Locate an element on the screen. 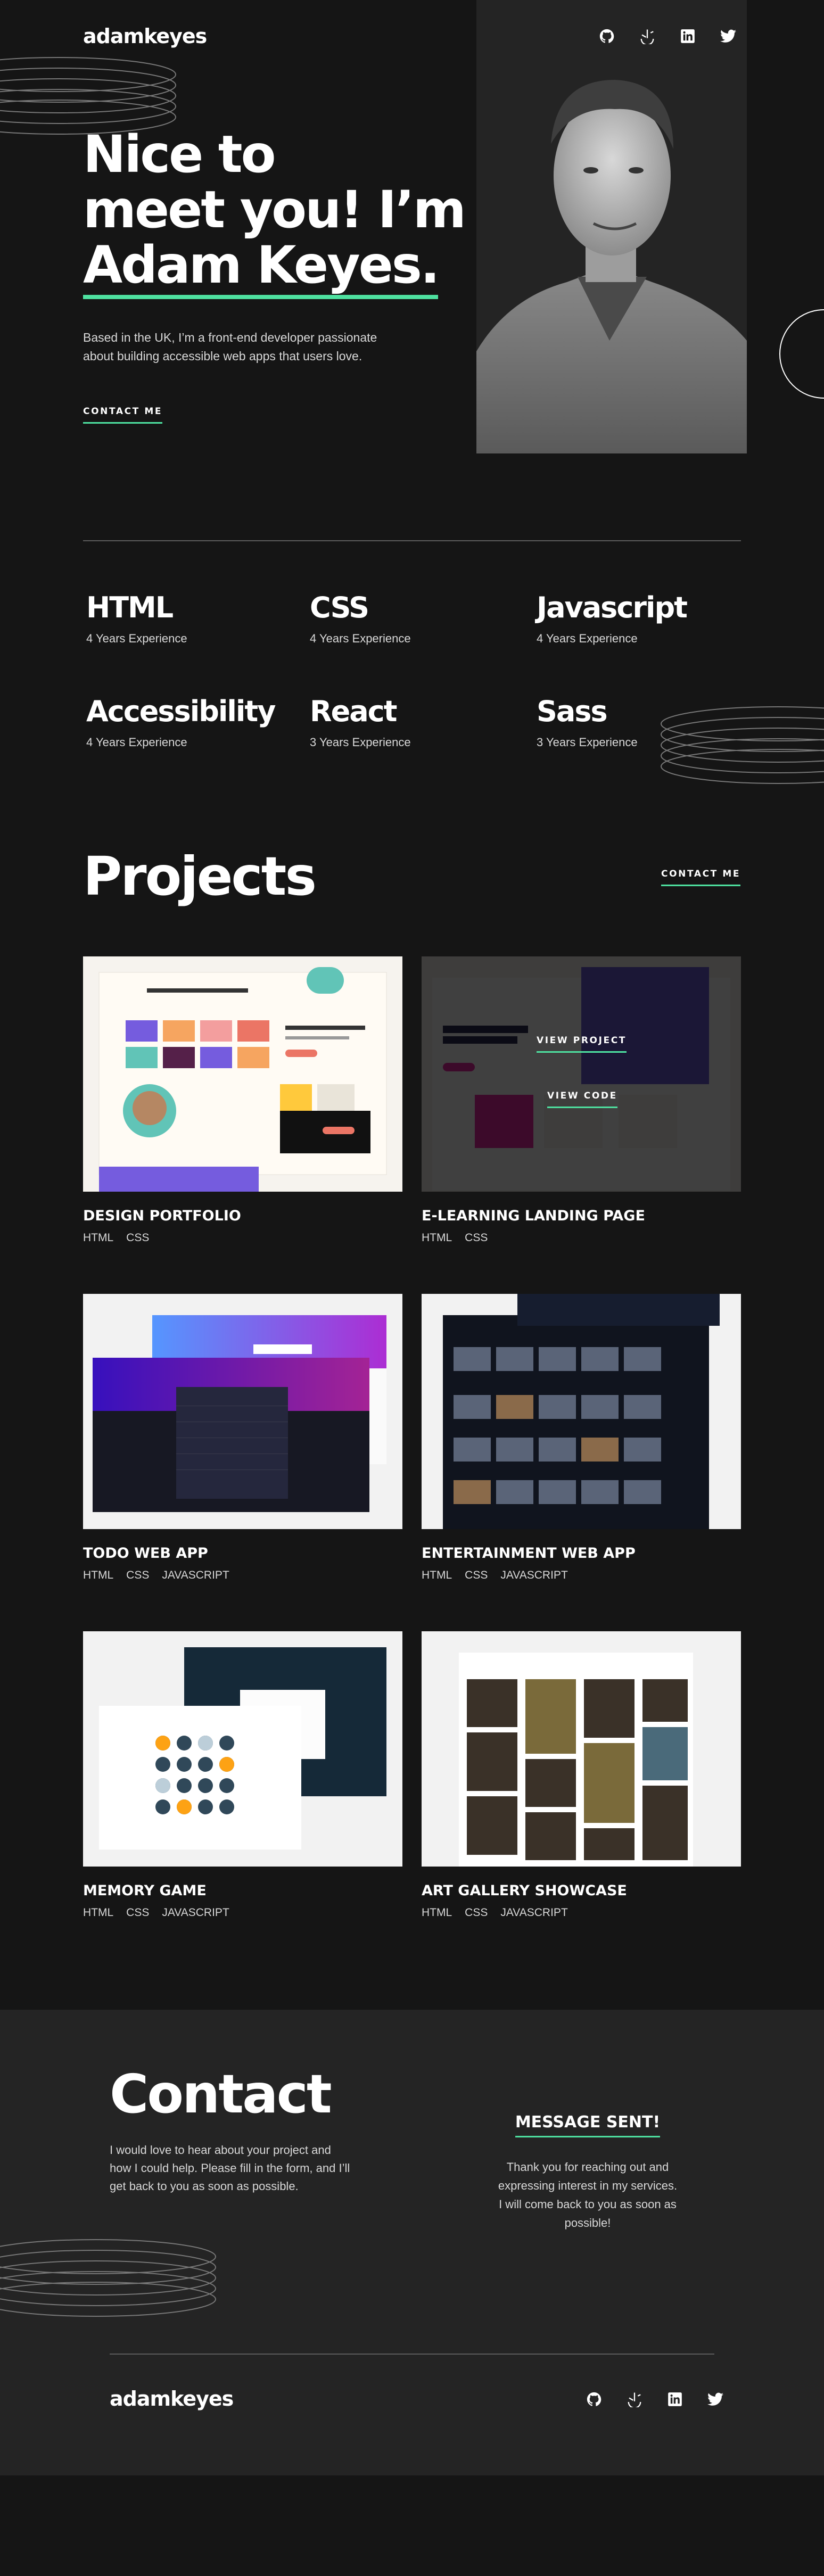  skill-item: CSS 4 Years Experience is located at coordinates (360, 618).